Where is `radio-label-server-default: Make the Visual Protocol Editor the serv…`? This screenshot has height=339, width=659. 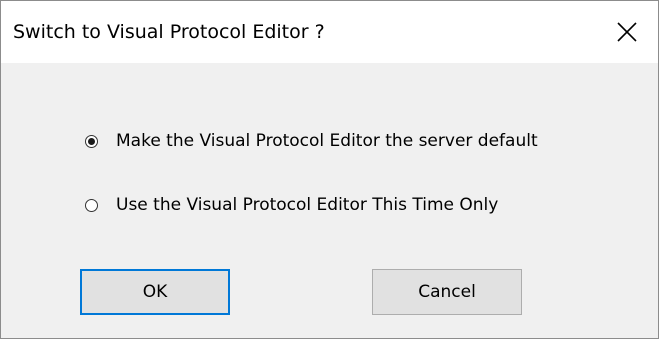
radio-label-server-default: Make the Visual Protocol Editor the serv… is located at coordinates (327, 141).